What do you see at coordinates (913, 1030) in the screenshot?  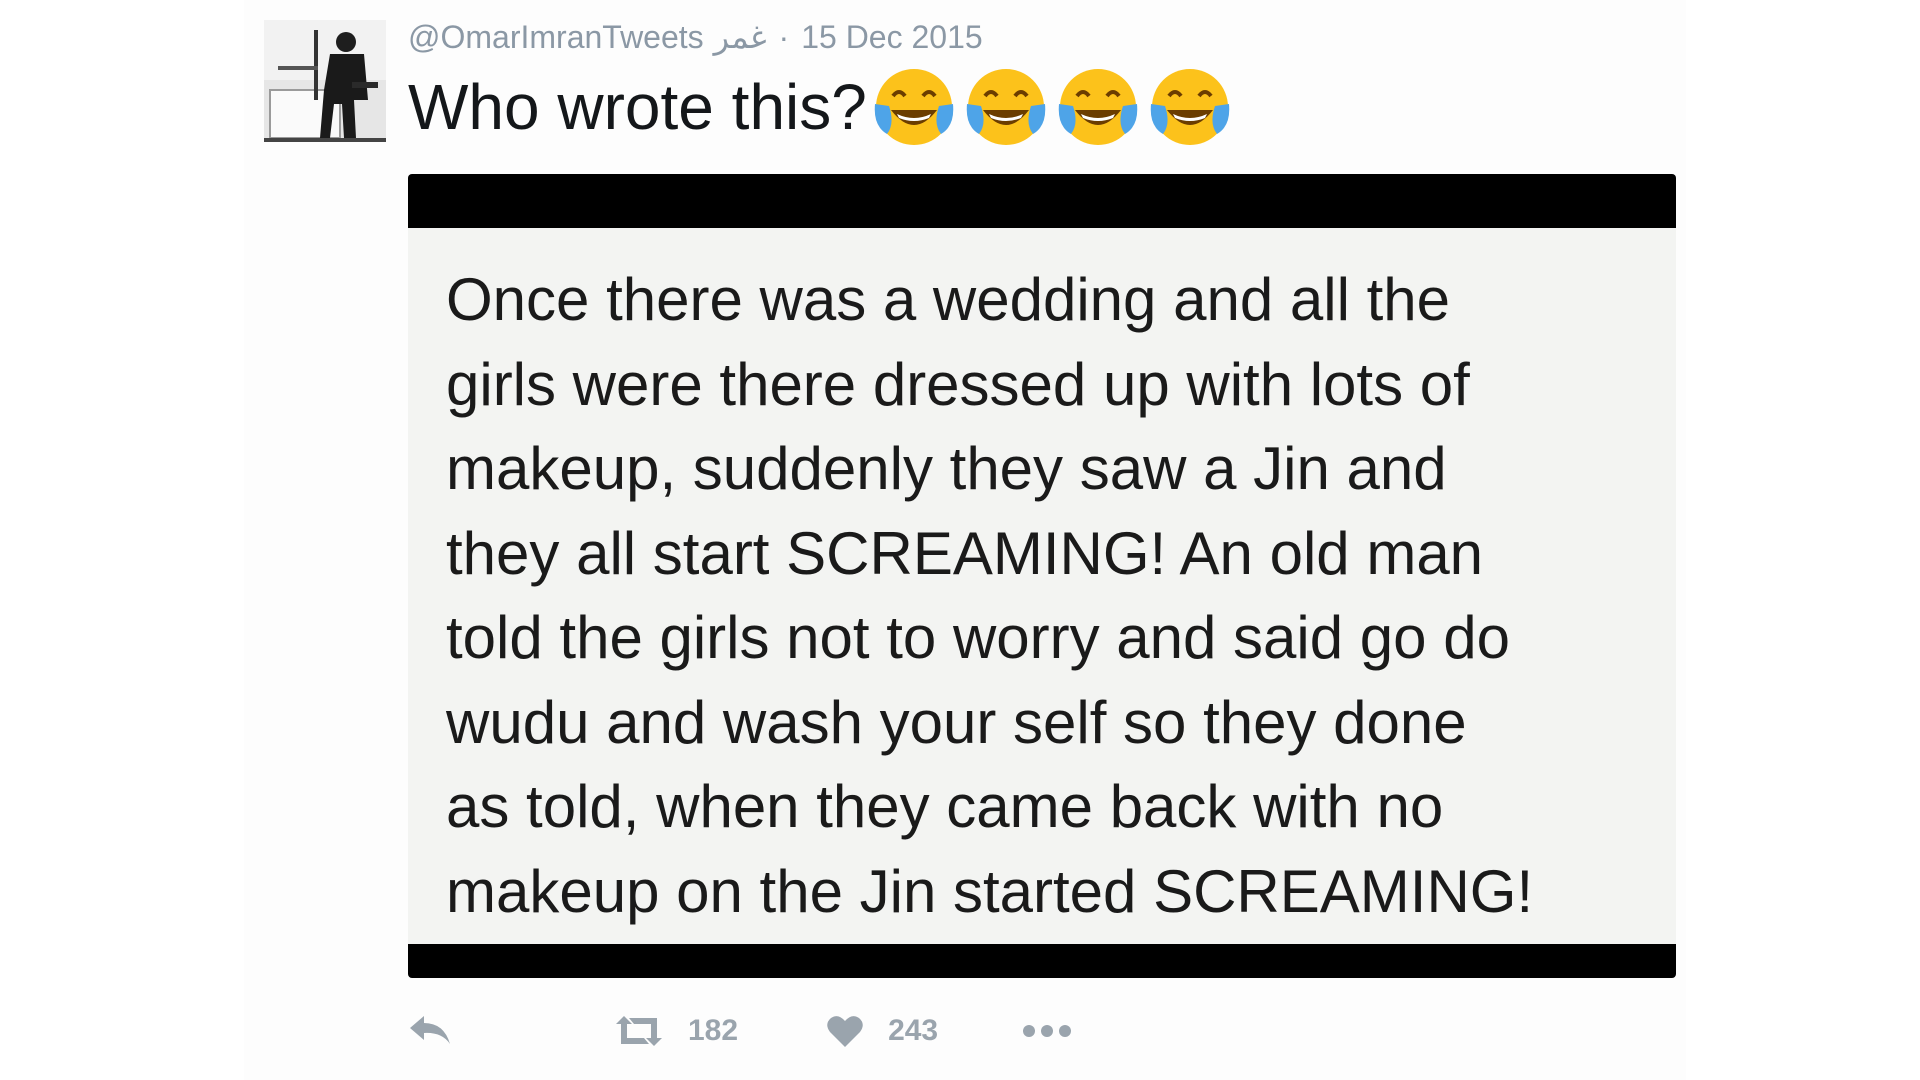 I see `like-count: 243` at bounding box center [913, 1030].